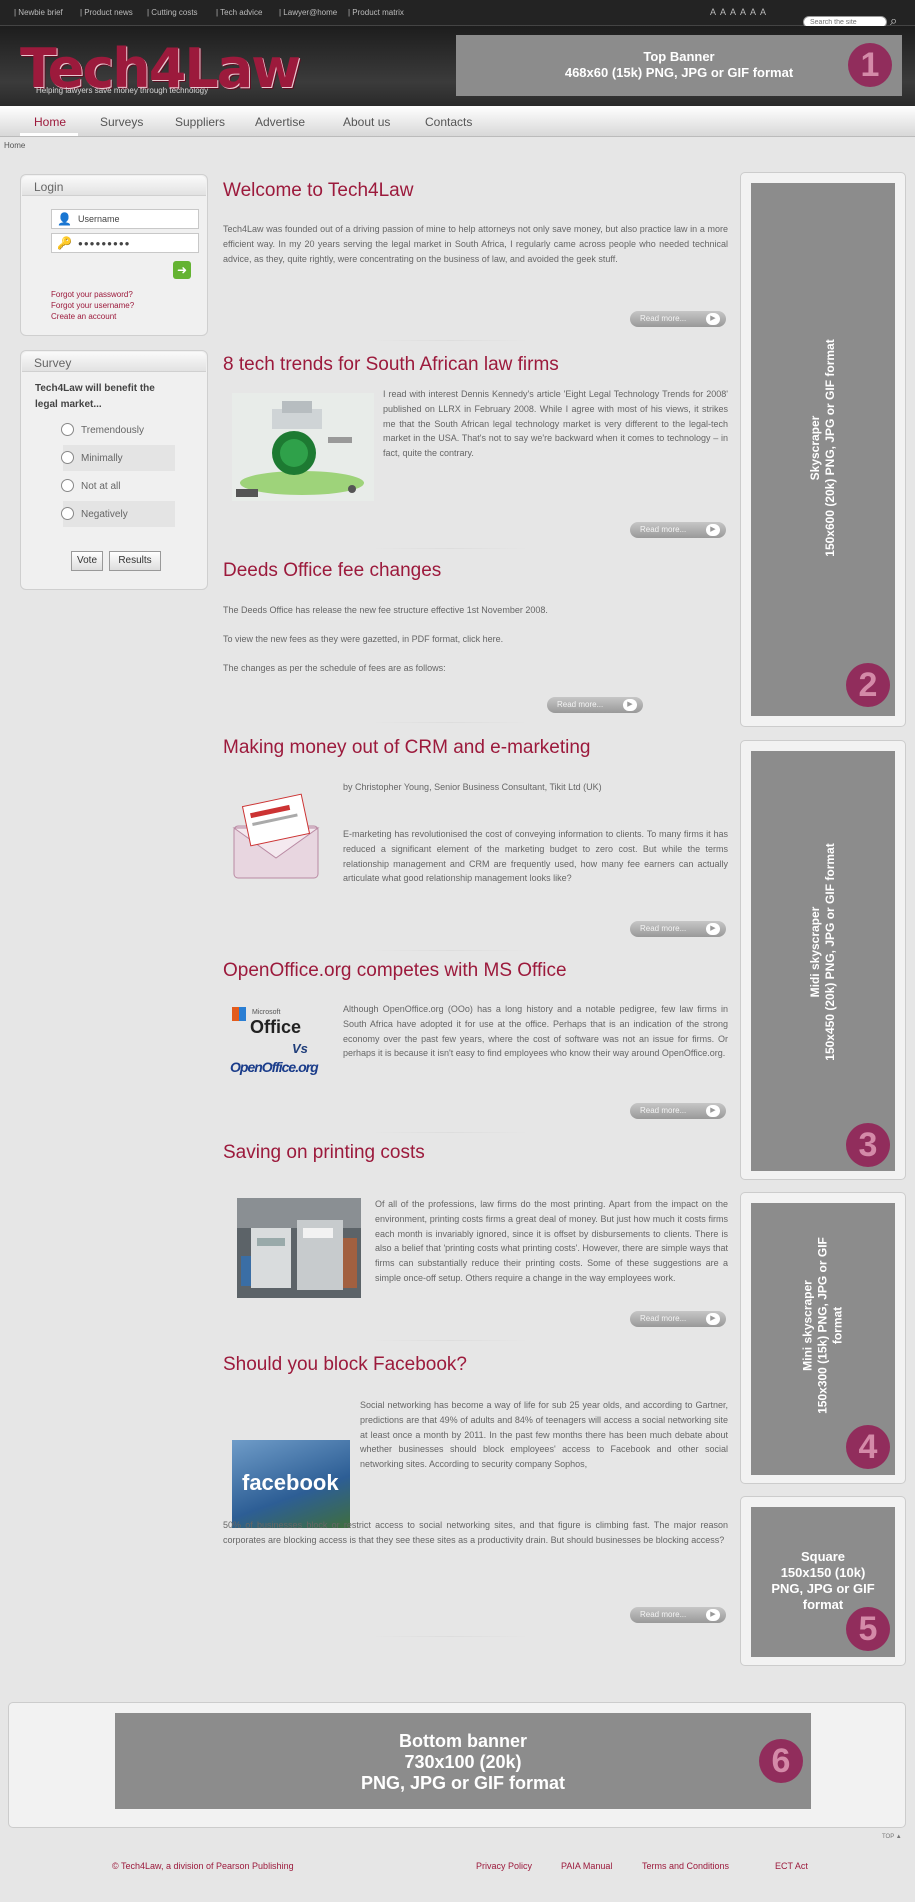 The width and height of the screenshot is (915, 1902). What do you see at coordinates (83, 316) in the screenshot?
I see `create-account-link: Create an account` at bounding box center [83, 316].